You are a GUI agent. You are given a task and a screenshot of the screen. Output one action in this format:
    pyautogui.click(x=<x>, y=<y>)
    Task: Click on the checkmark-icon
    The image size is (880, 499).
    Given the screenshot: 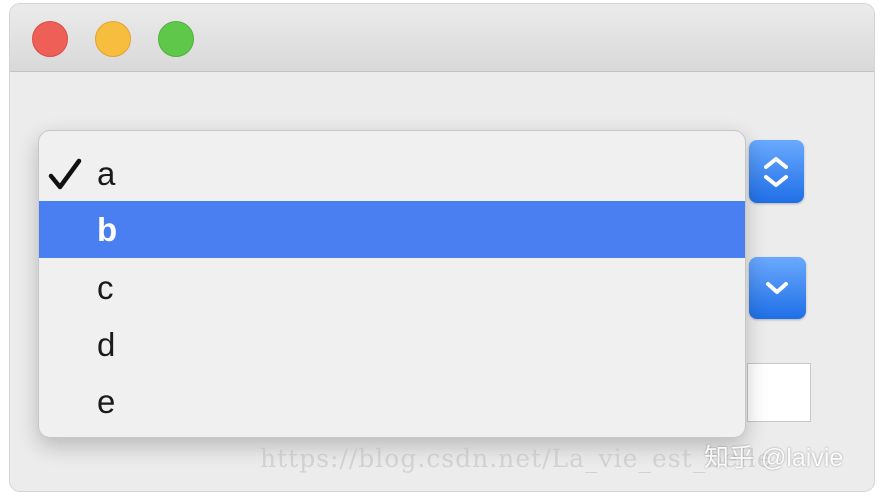 What is the action you would take?
    pyautogui.click(x=65, y=174)
    